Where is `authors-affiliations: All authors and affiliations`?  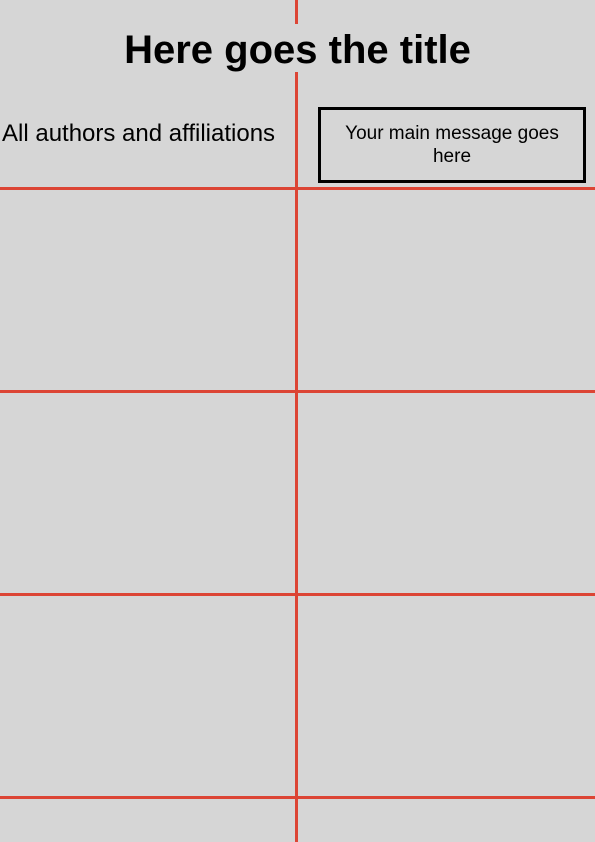 authors-affiliations: All authors and affiliations is located at coordinates (139, 133).